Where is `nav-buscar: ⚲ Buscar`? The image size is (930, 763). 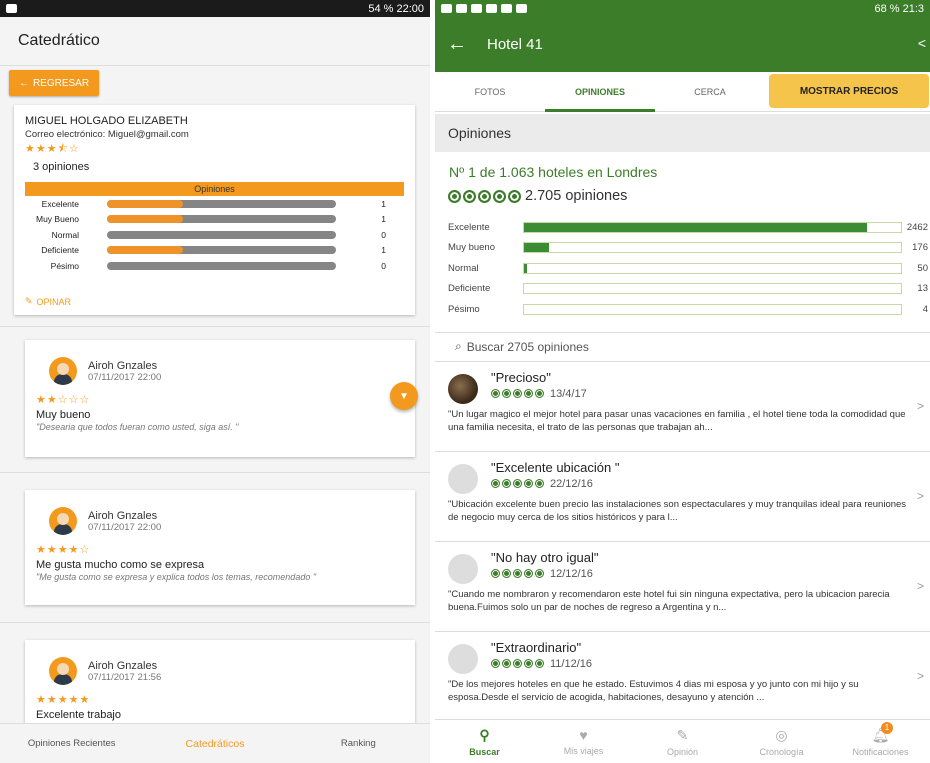
nav-buscar: ⚲ Buscar is located at coordinates (484, 741).